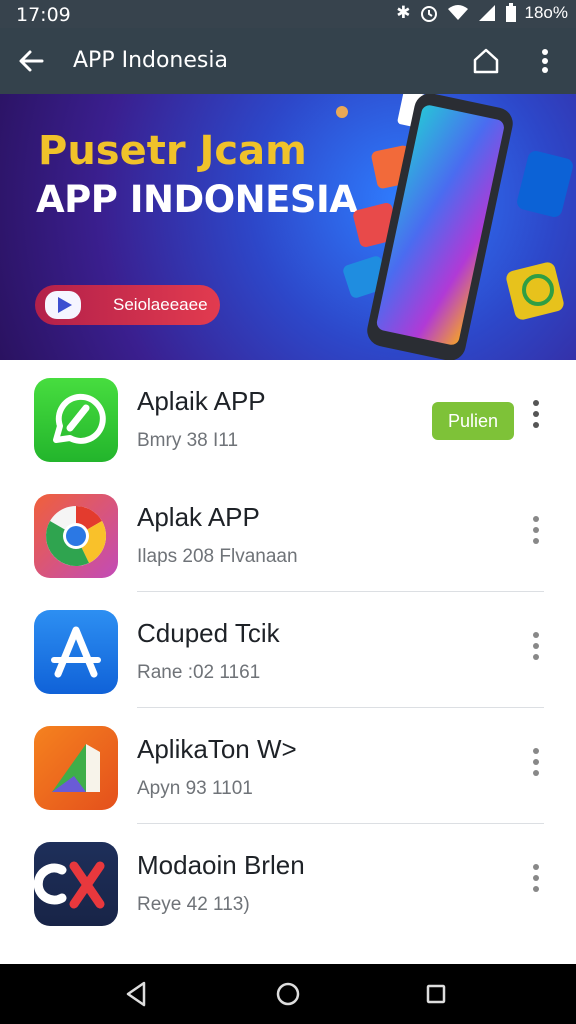 This screenshot has height=1024, width=576. Describe the element at coordinates (288, 61) in the screenshot. I see `app-bar: APP Indonesia` at that location.